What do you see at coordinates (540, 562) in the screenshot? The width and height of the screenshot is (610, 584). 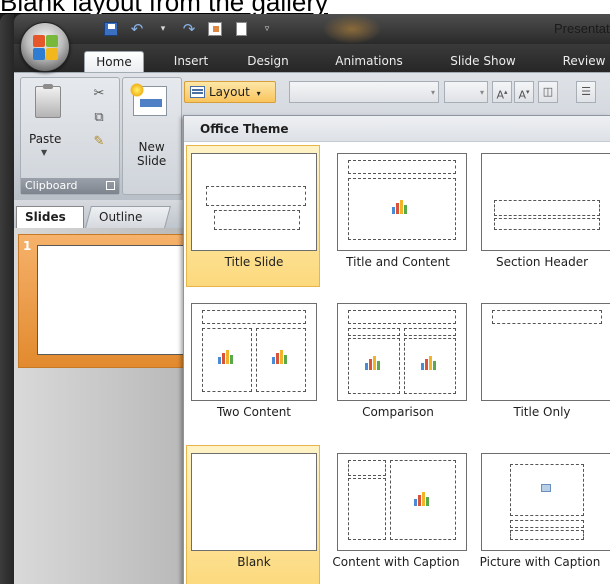 I see `layout-name: Picture with Caption` at bounding box center [540, 562].